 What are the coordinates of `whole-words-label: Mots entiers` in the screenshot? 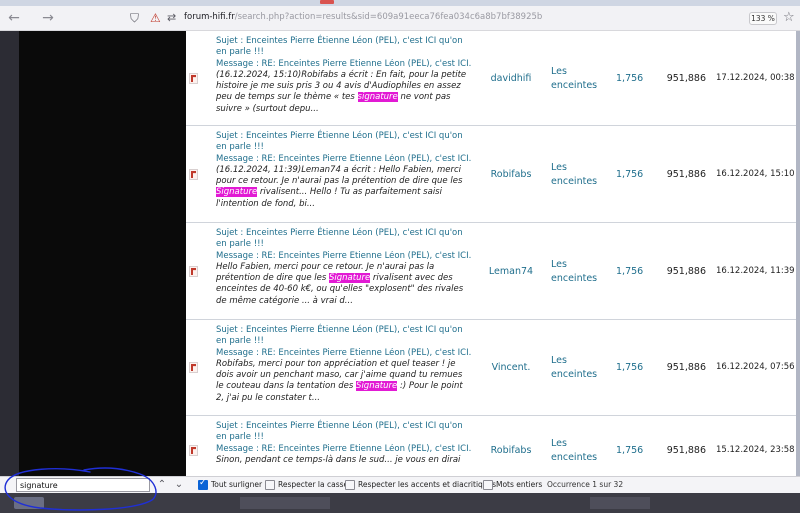 It's located at (519, 485).